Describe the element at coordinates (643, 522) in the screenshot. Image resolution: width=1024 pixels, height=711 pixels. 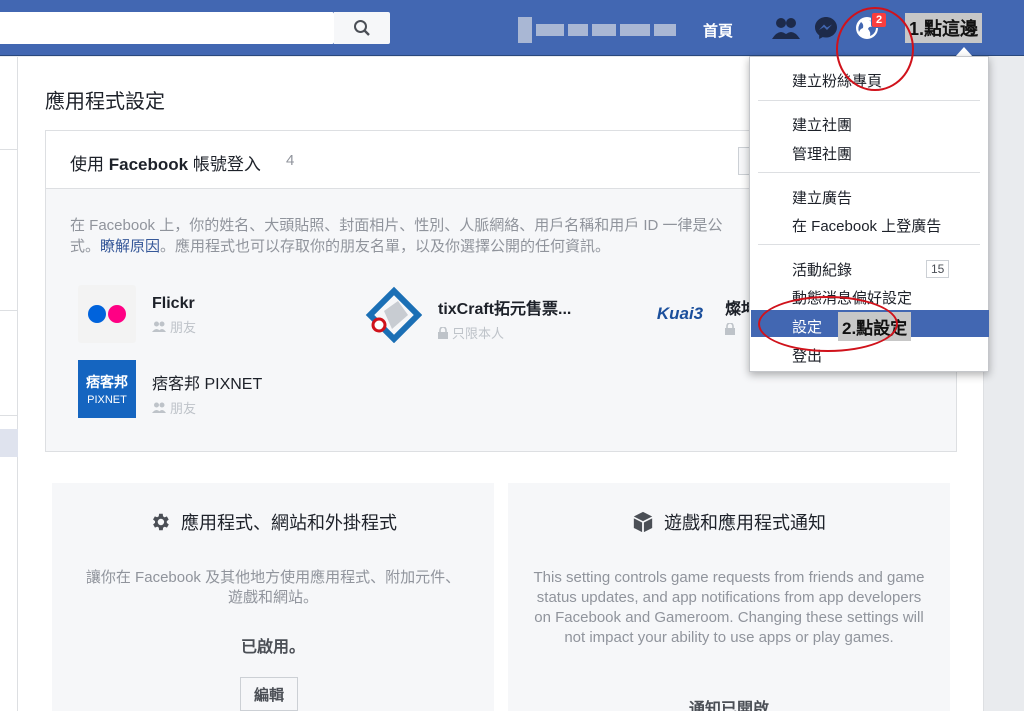
I see `box-icon` at that location.